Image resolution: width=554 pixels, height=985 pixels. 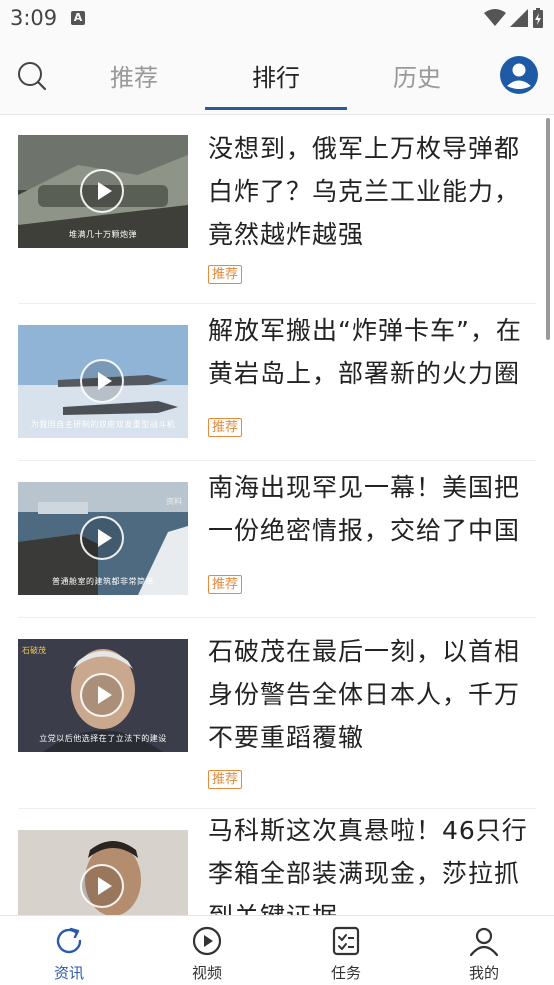 I want to click on news-title: 没想到，俄军上万枚导弹都 白炸了？乌克兰工业能力， 竟然越炸越强, so click(x=373, y=191).